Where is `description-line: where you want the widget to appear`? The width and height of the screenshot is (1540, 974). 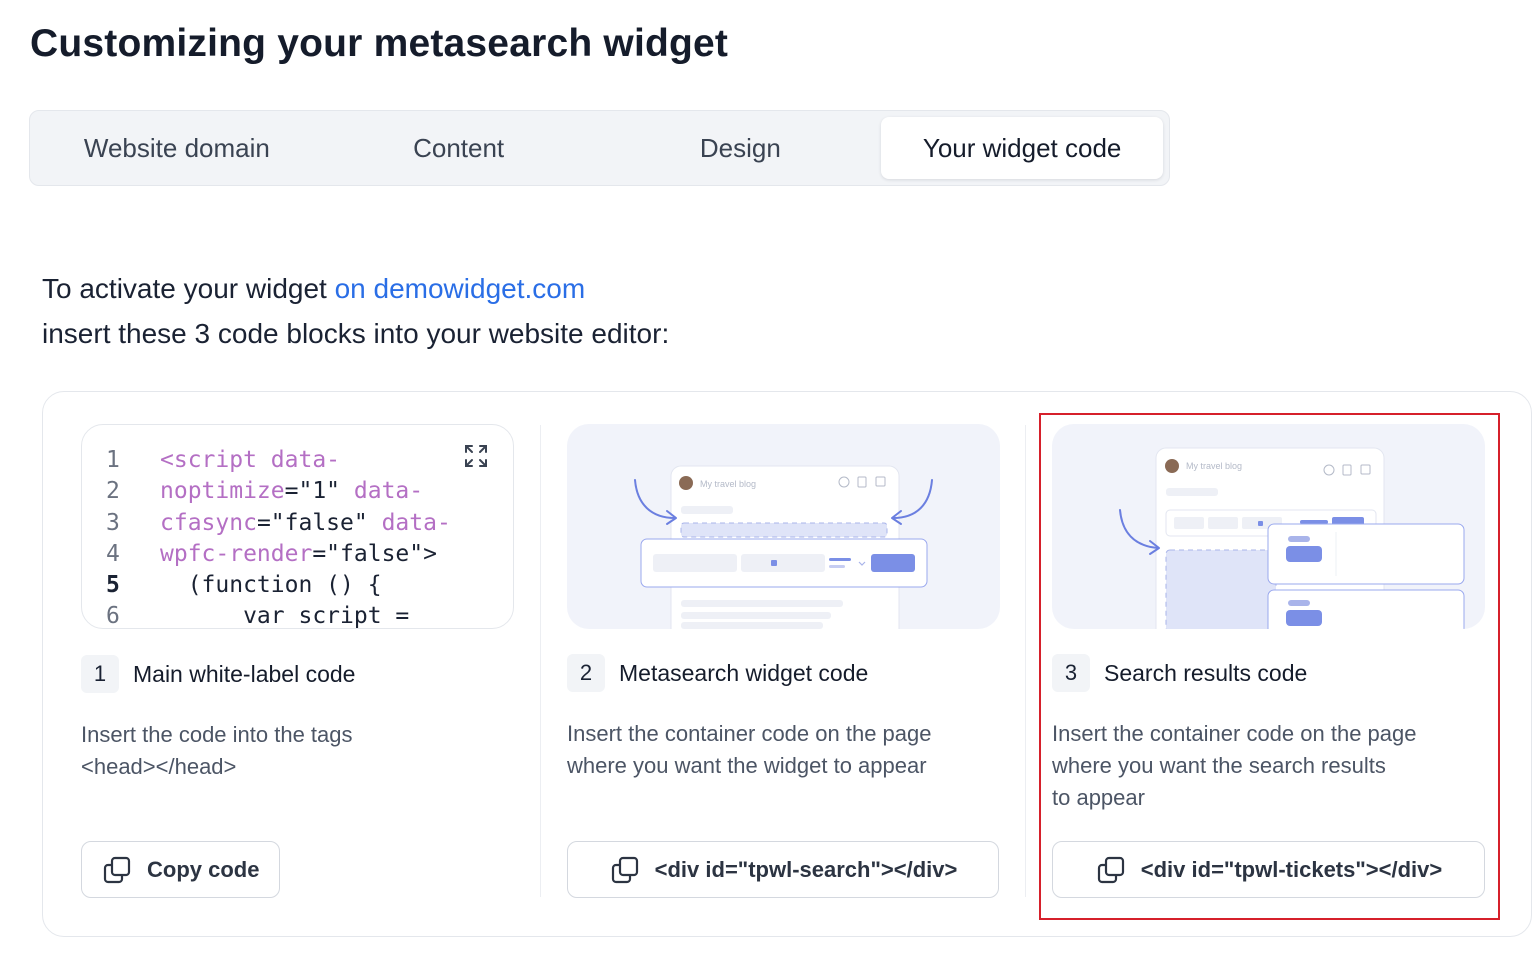 description-line: where you want the widget to appear is located at coordinates (747, 765).